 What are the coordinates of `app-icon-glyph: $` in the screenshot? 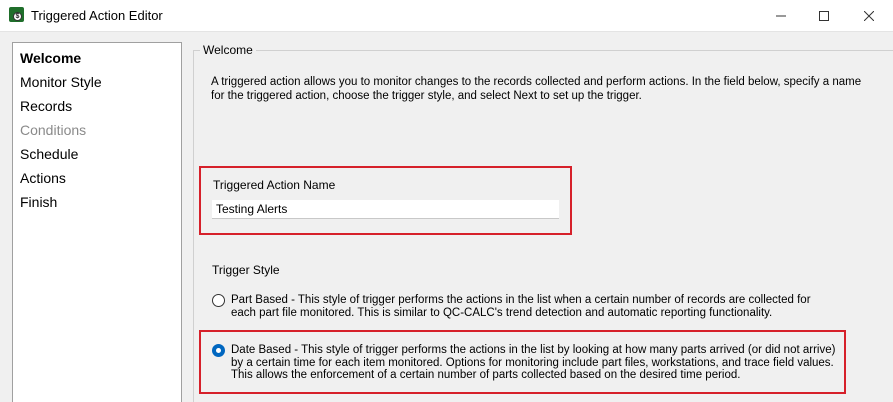 It's located at (17, 16).